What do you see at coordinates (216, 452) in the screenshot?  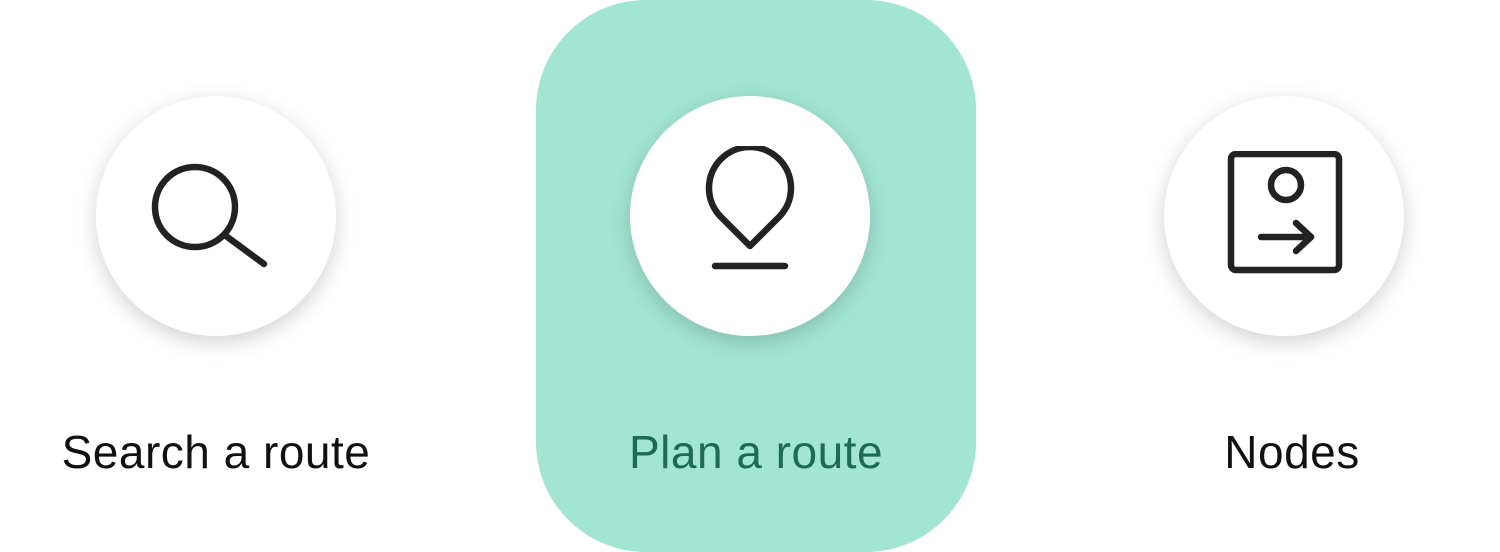 I see `nav-label-search-route: Search a route` at bounding box center [216, 452].